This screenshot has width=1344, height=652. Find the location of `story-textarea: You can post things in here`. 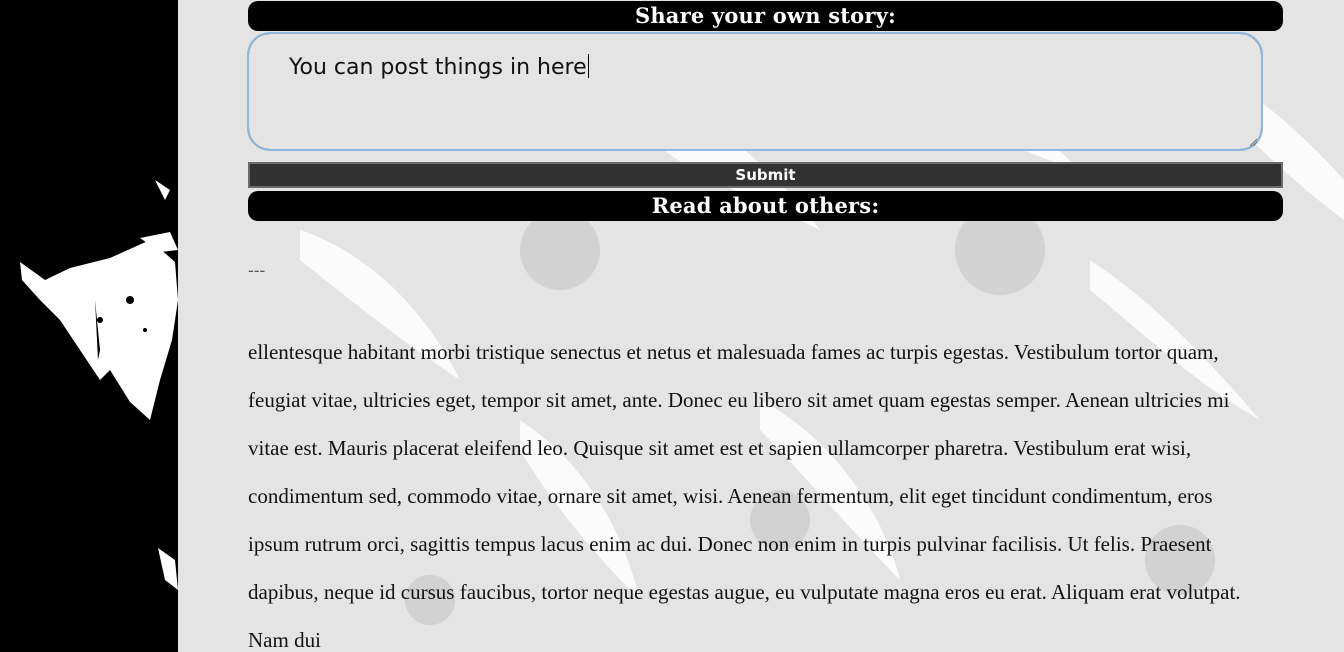

story-textarea: You can post things in here is located at coordinates (755, 91).